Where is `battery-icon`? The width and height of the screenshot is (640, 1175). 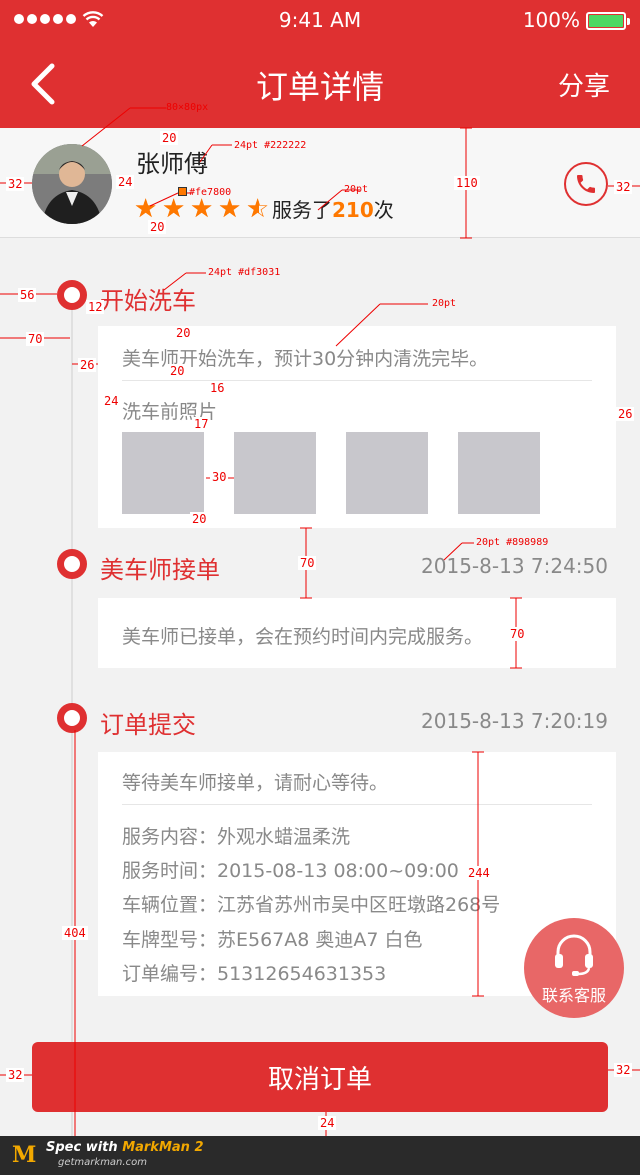 battery-icon is located at coordinates (608, 21).